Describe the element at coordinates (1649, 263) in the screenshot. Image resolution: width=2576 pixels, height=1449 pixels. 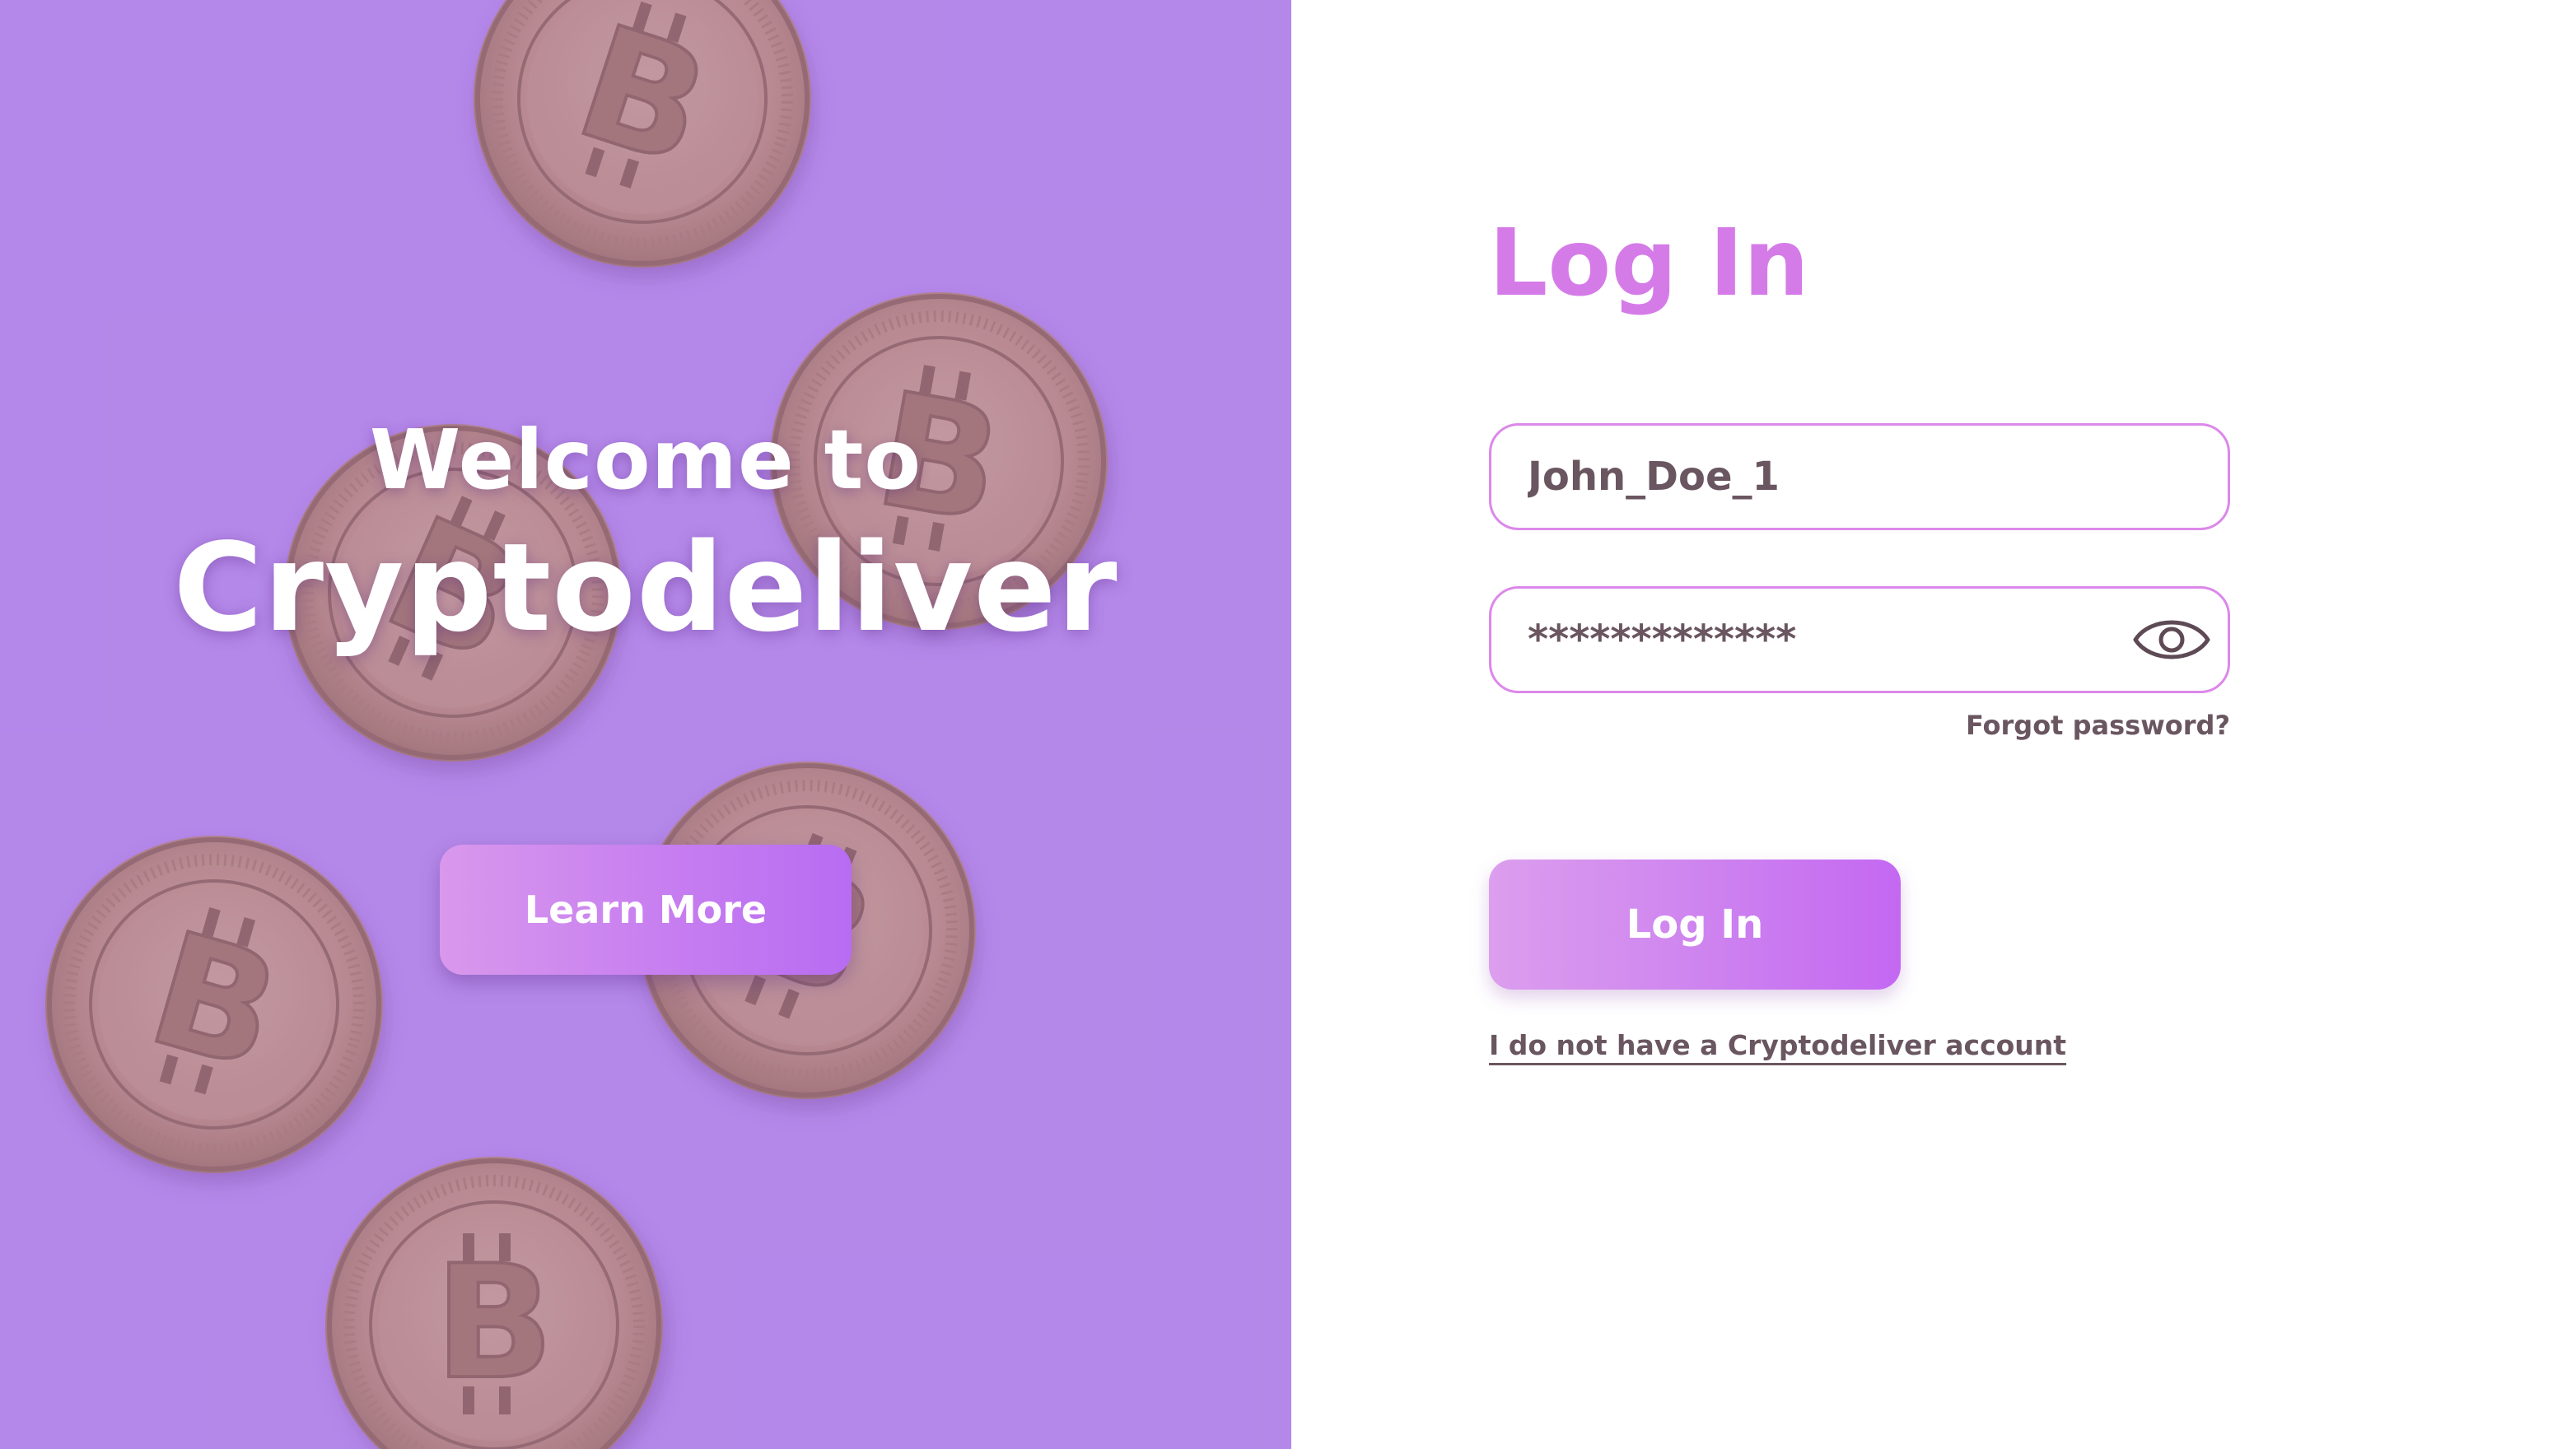
I see `page-title: Log In` at that location.